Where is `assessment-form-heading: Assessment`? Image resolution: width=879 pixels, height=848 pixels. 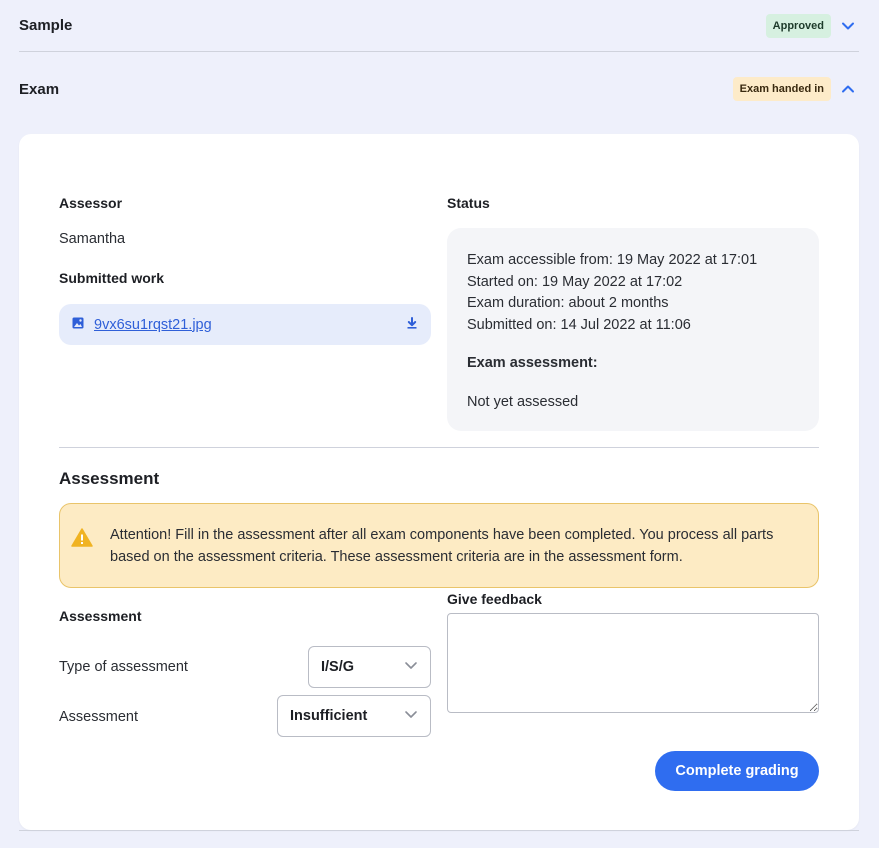
assessment-form-heading: Assessment is located at coordinates (100, 616).